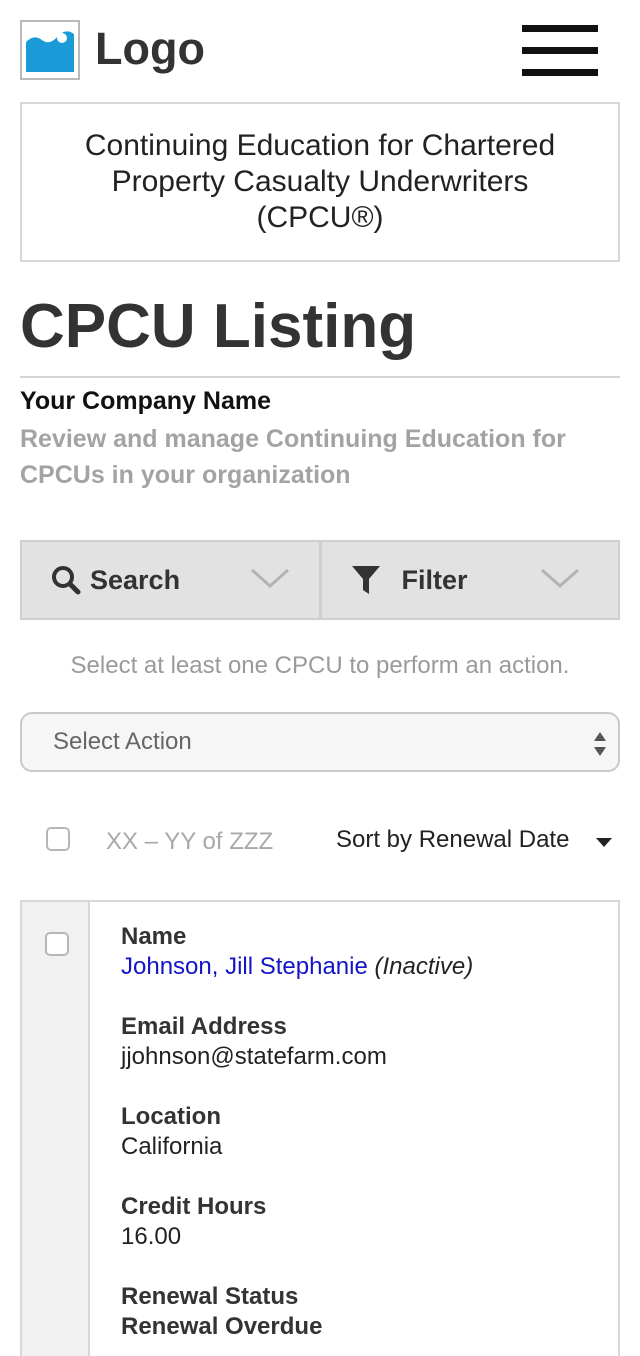 The width and height of the screenshot is (640, 1356). What do you see at coordinates (600, 744) in the screenshot?
I see `updown-arrows-icon` at bounding box center [600, 744].